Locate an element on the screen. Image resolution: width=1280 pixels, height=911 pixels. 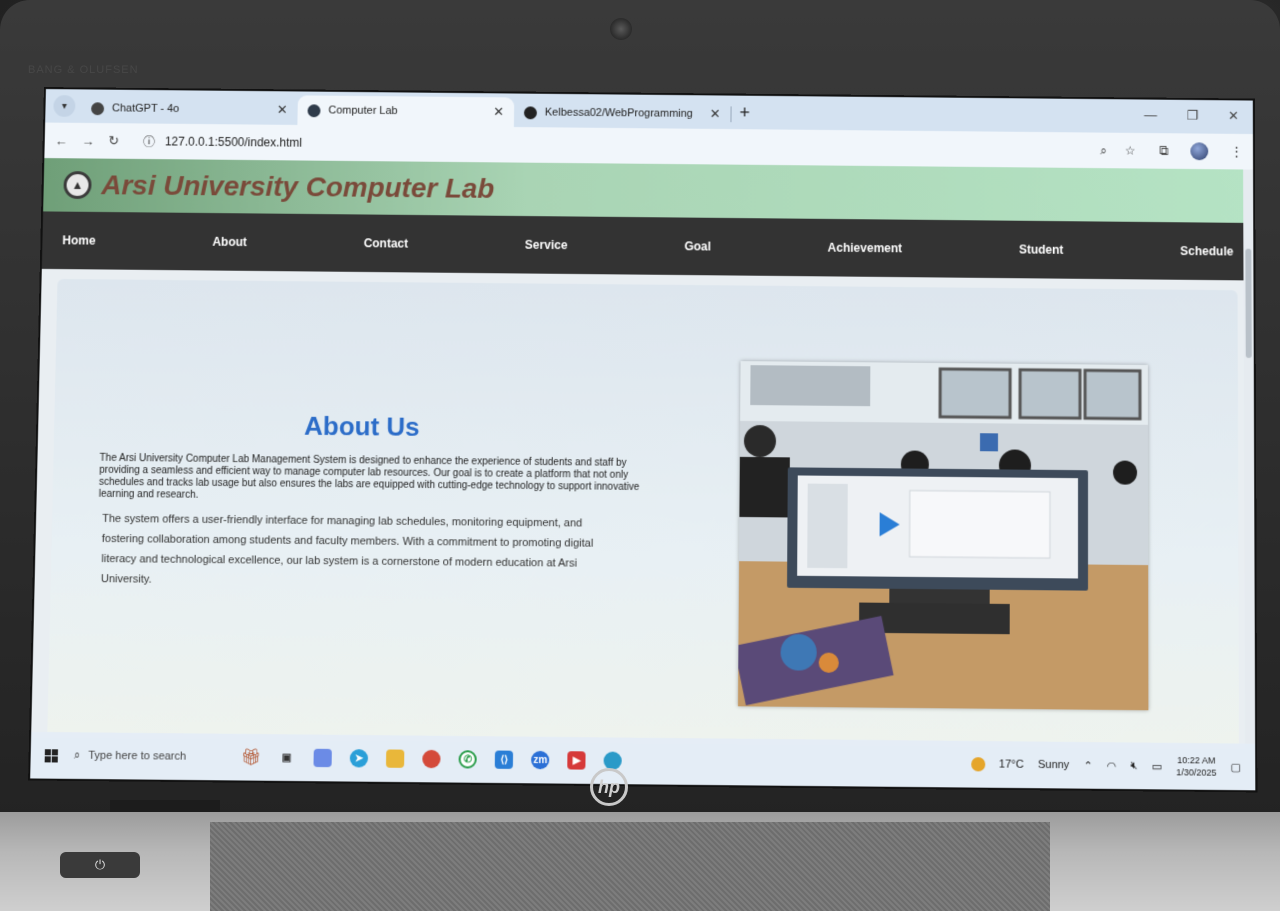
tab-title: ChatGPT - 4o is located at coordinates (145, 108).